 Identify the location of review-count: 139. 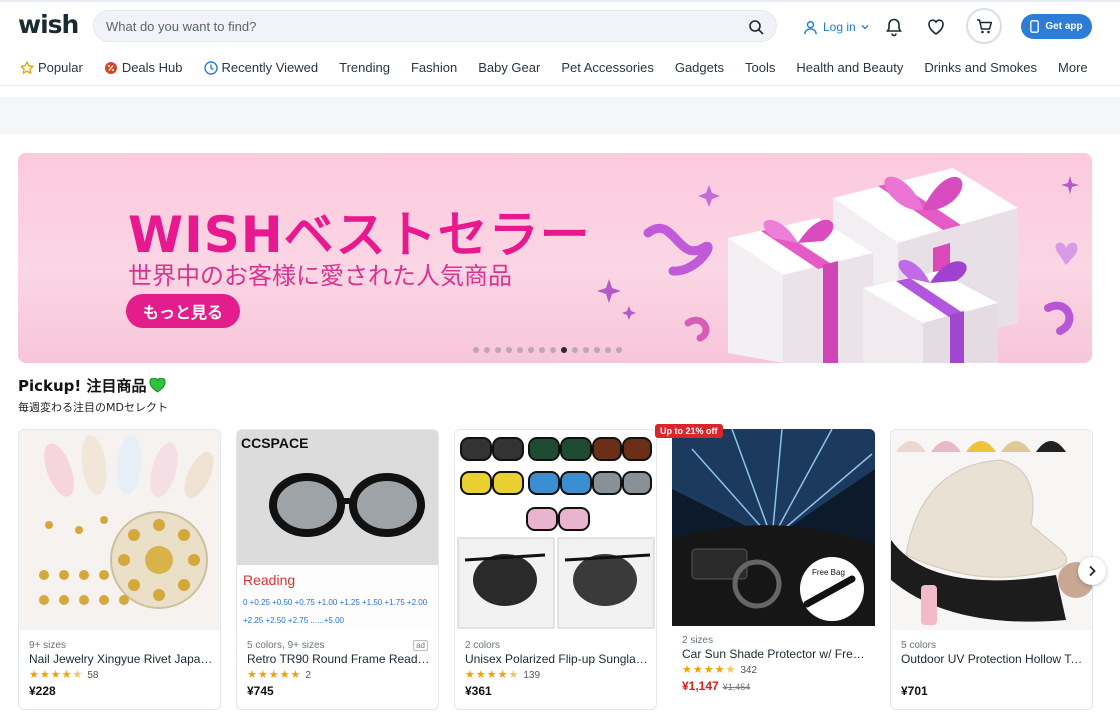
(532, 675).